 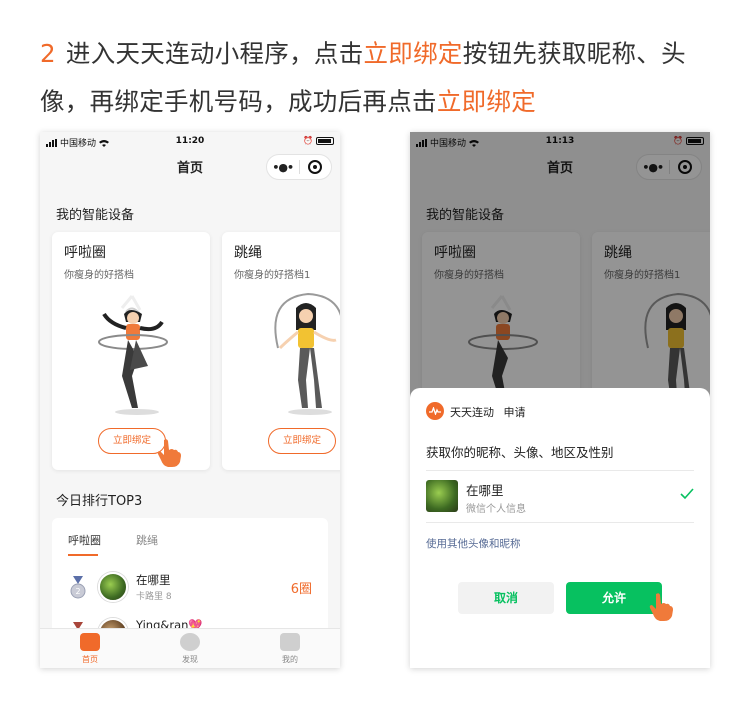 I want to click on tab-label: 我的, so click(x=290, y=659).